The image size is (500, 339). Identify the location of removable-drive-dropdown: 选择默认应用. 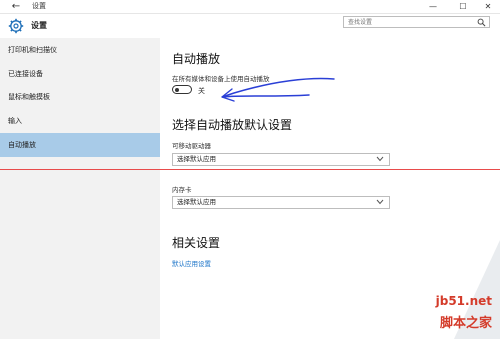
(281, 159).